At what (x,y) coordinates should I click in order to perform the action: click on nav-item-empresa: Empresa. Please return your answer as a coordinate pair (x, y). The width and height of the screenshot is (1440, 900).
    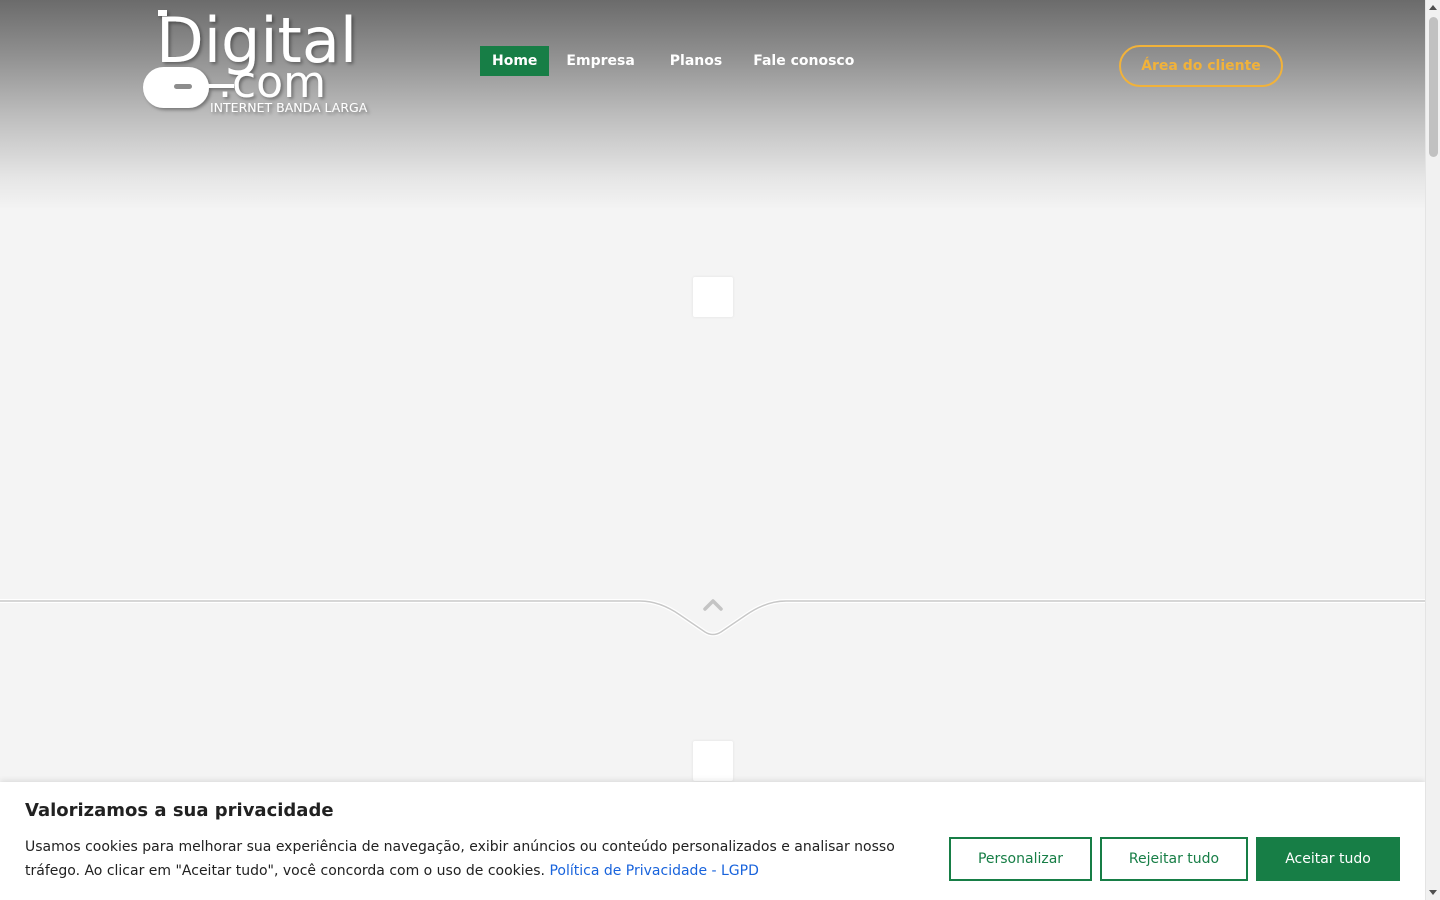
    Looking at the image, I should click on (600, 61).